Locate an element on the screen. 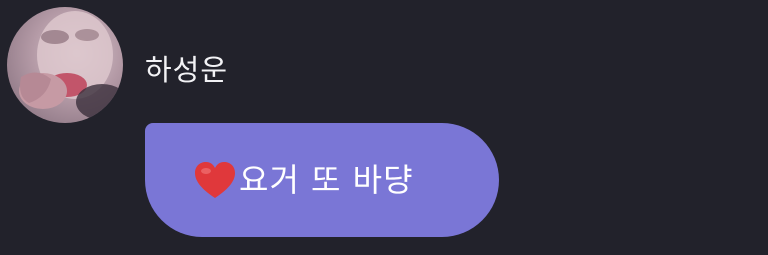  avatar is located at coordinates (65, 65).